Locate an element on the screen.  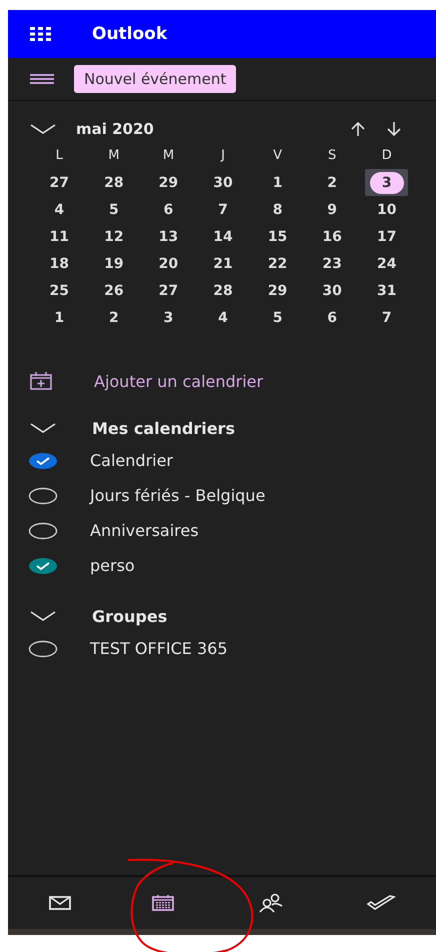
calendar-day: 17 is located at coordinates (387, 237).